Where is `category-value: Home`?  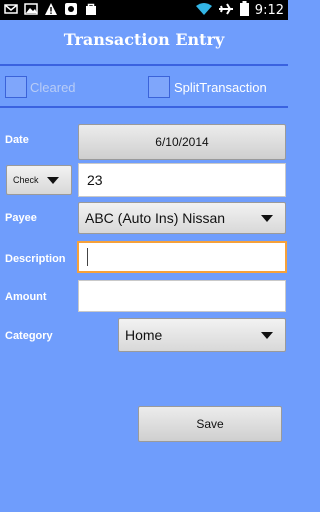 category-value: Home is located at coordinates (144, 335).